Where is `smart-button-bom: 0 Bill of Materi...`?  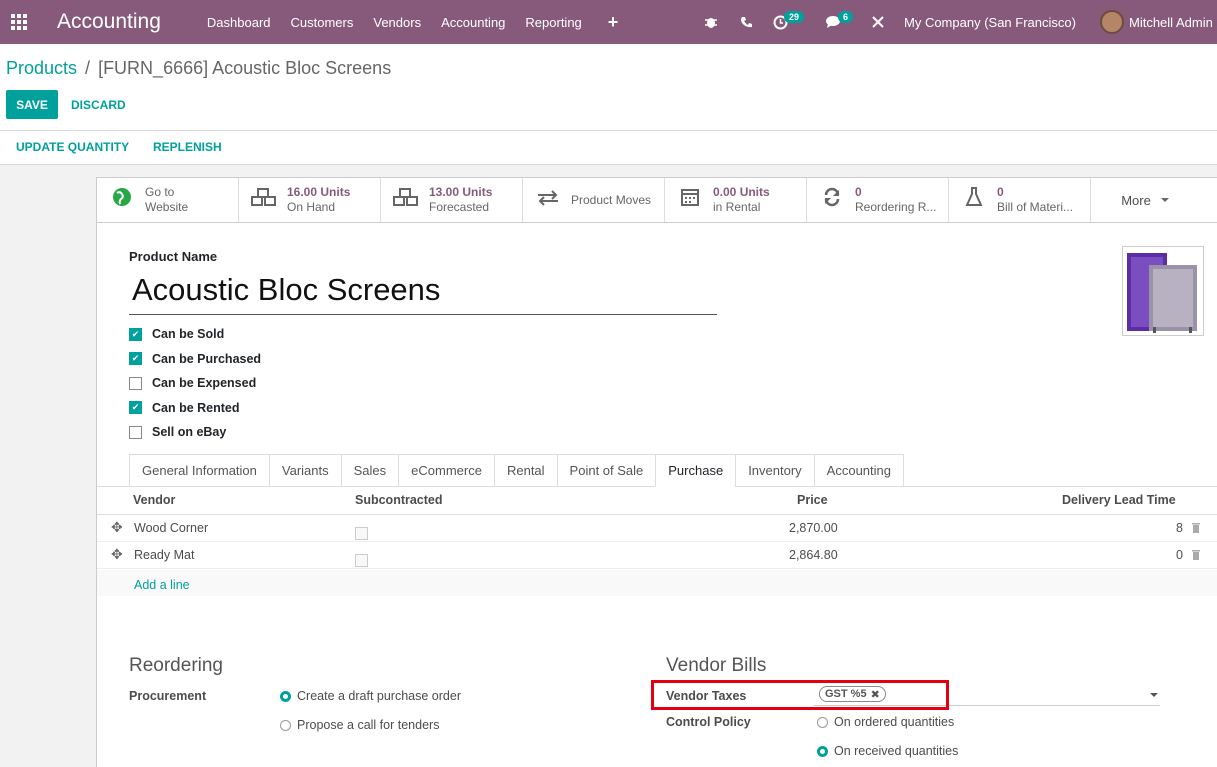
smart-button-bom: 0 Bill of Materi... is located at coordinates (1020, 200).